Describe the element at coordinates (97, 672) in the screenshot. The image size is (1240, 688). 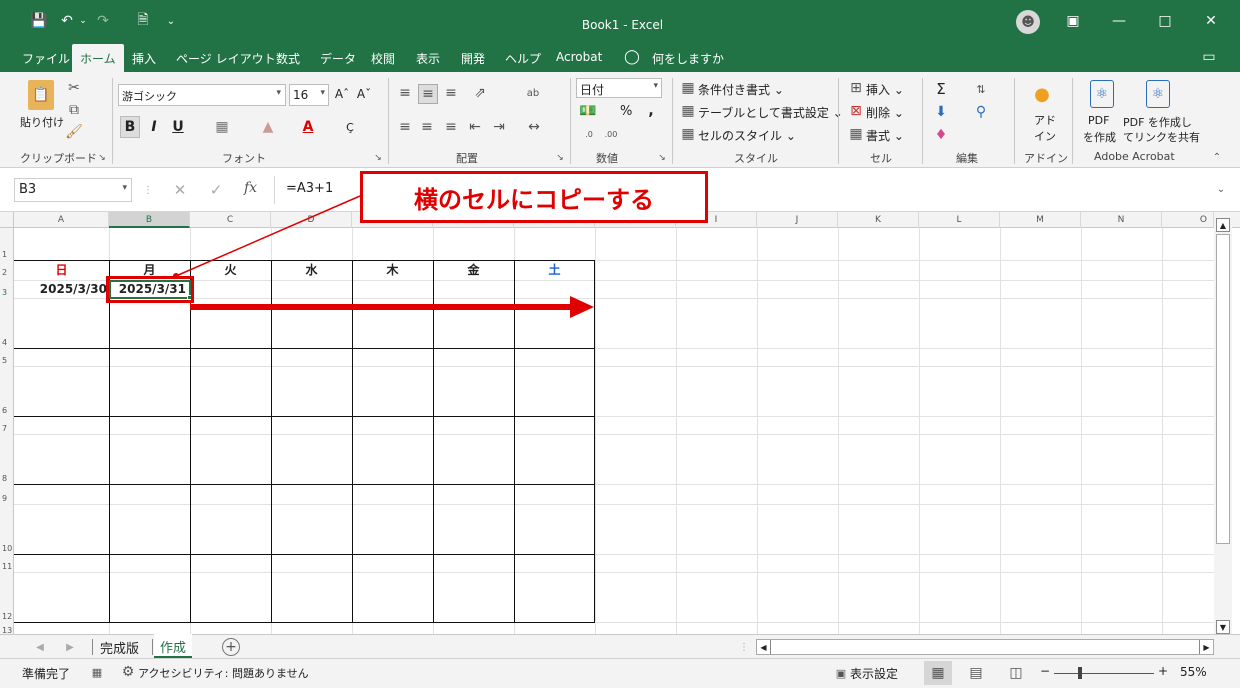
I see `macro-record-icon: ▦` at that location.